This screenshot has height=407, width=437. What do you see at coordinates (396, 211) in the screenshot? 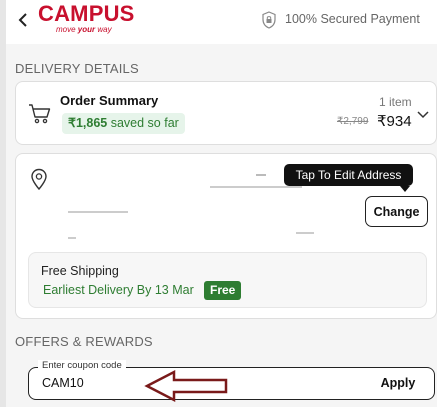
I see `change-address-button: Change` at bounding box center [396, 211].